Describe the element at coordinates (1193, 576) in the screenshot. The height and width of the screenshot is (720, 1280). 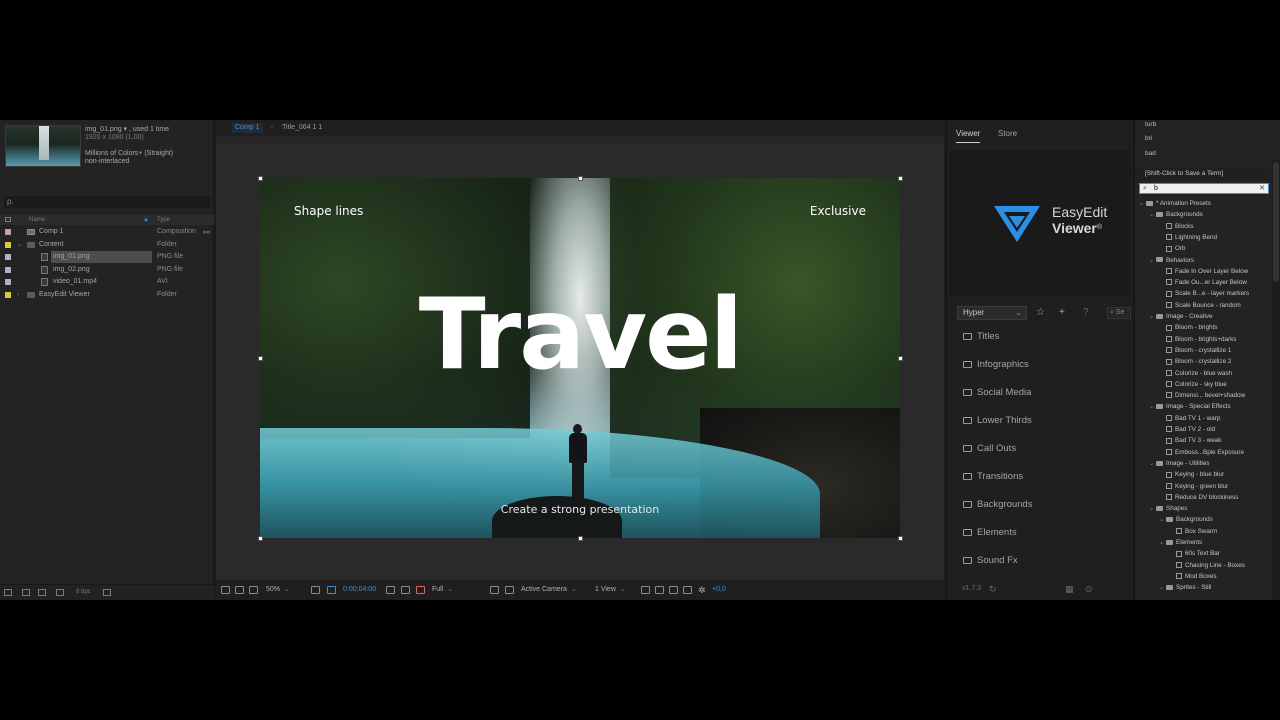
I see `tree-preset: Mod Boxes` at that location.